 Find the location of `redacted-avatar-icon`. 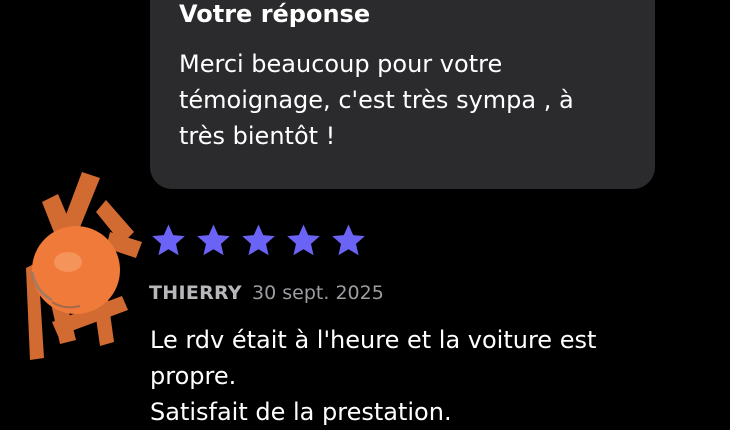

redacted-avatar-icon is located at coordinates (84, 266).